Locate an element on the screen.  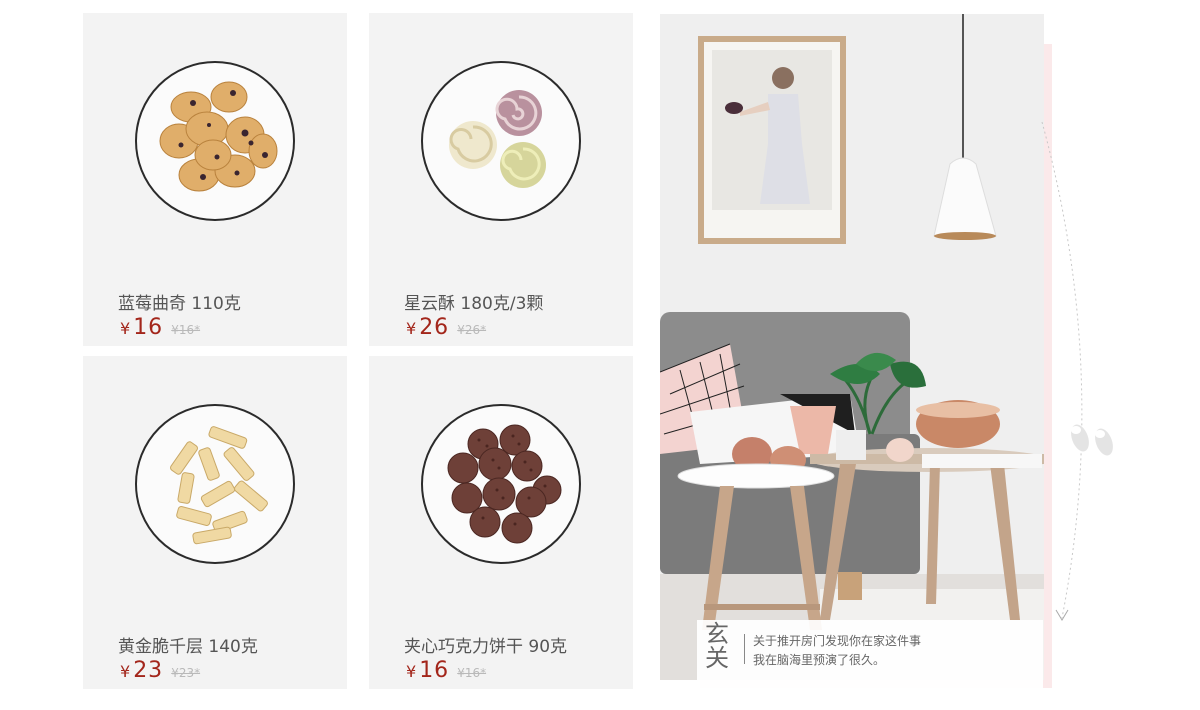
banner-caption: 玄 关 关于推开房门发现你在家这件事 我在脑海里预演了很久。 is located at coordinates (870, 654).